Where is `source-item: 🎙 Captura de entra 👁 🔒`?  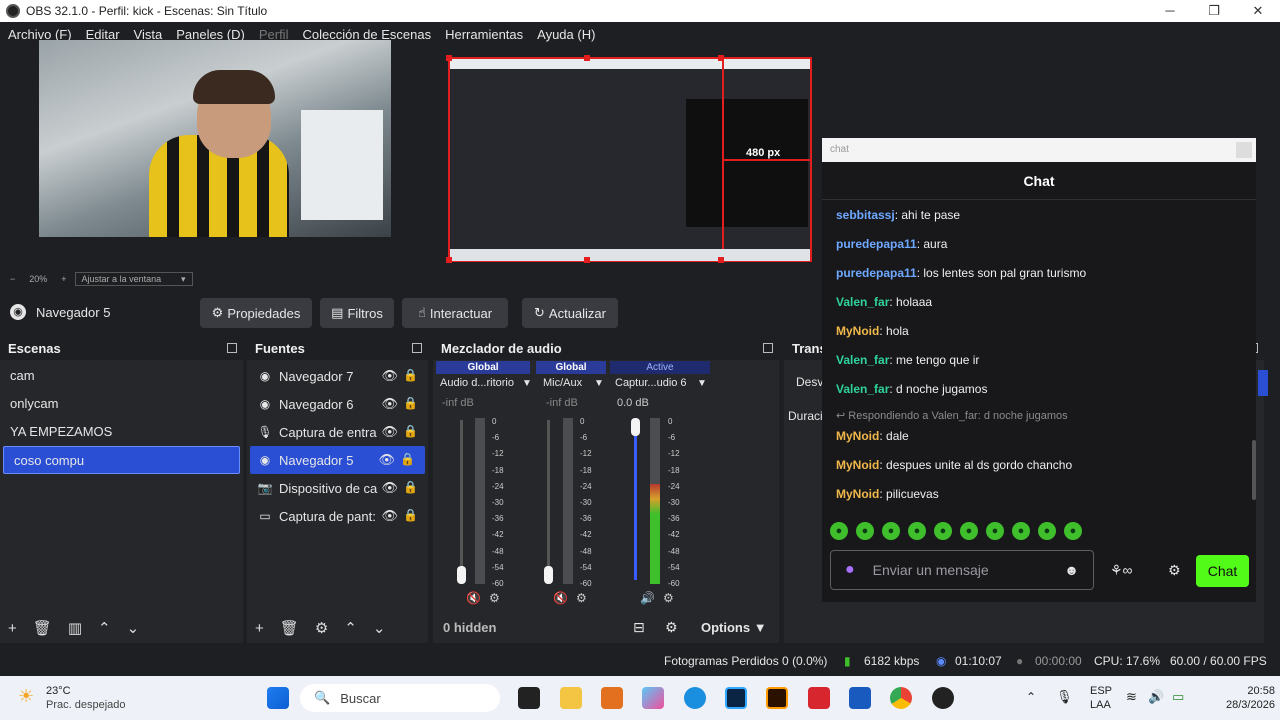 source-item: 🎙 Captura de entra 👁 🔒 is located at coordinates (337, 432).